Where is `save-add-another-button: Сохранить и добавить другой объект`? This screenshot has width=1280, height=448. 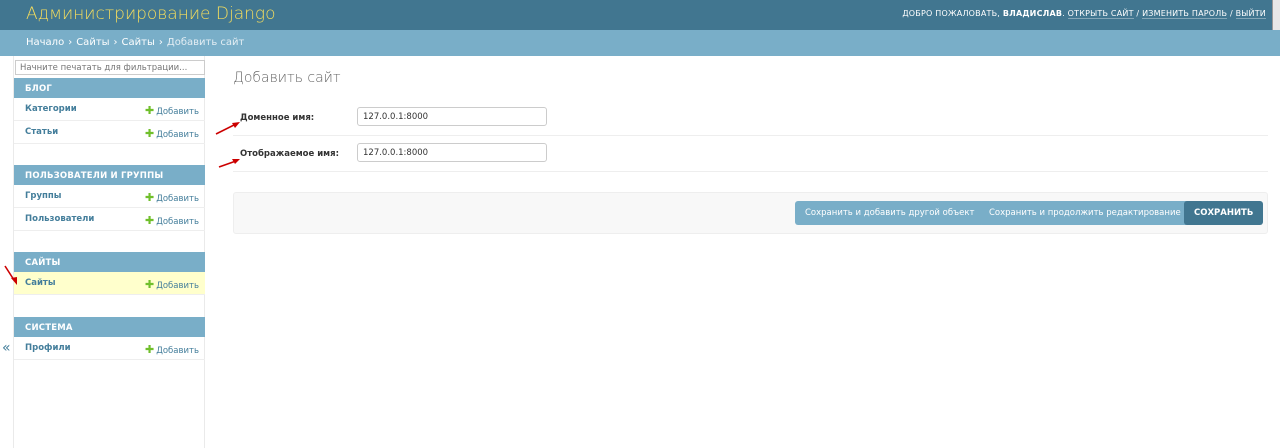
save-add-another-button: Сохранить и добавить другой объект is located at coordinates (890, 213).